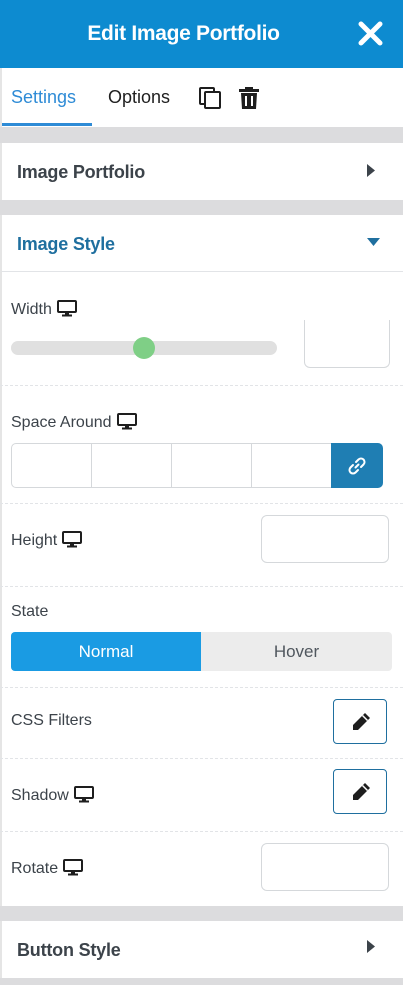 This screenshot has width=403, height=985. I want to click on css-filters-edit-button, so click(360, 721).